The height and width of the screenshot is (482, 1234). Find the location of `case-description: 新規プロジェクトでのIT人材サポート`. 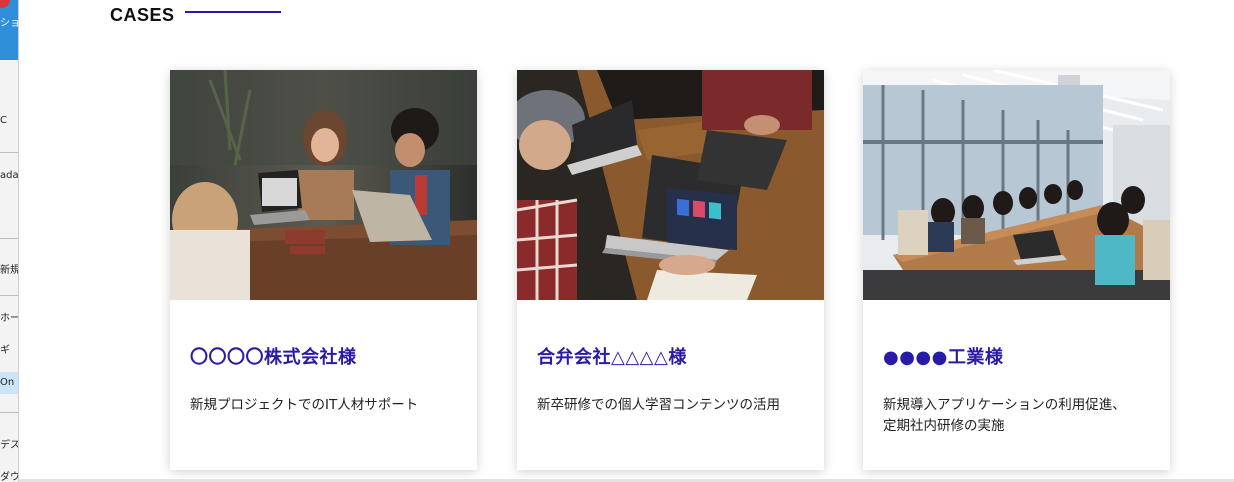

case-description: 新規プロジェクトでのIT人材サポート is located at coordinates (323, 405).